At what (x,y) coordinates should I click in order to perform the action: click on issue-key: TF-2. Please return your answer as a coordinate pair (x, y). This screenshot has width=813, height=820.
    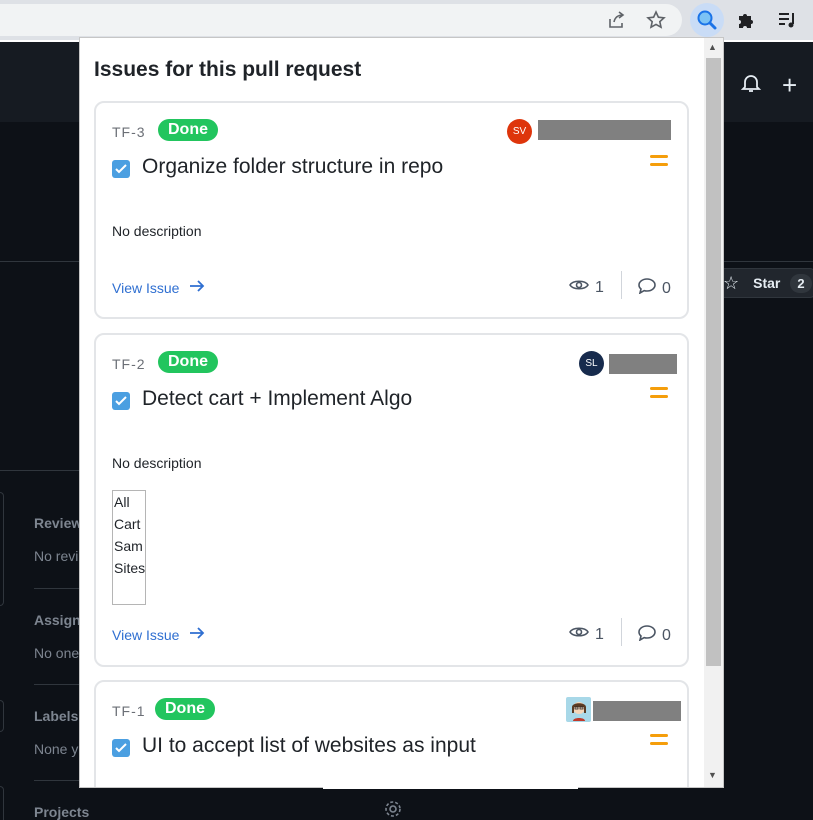
    Looking at the image, I should click on (129, 364).